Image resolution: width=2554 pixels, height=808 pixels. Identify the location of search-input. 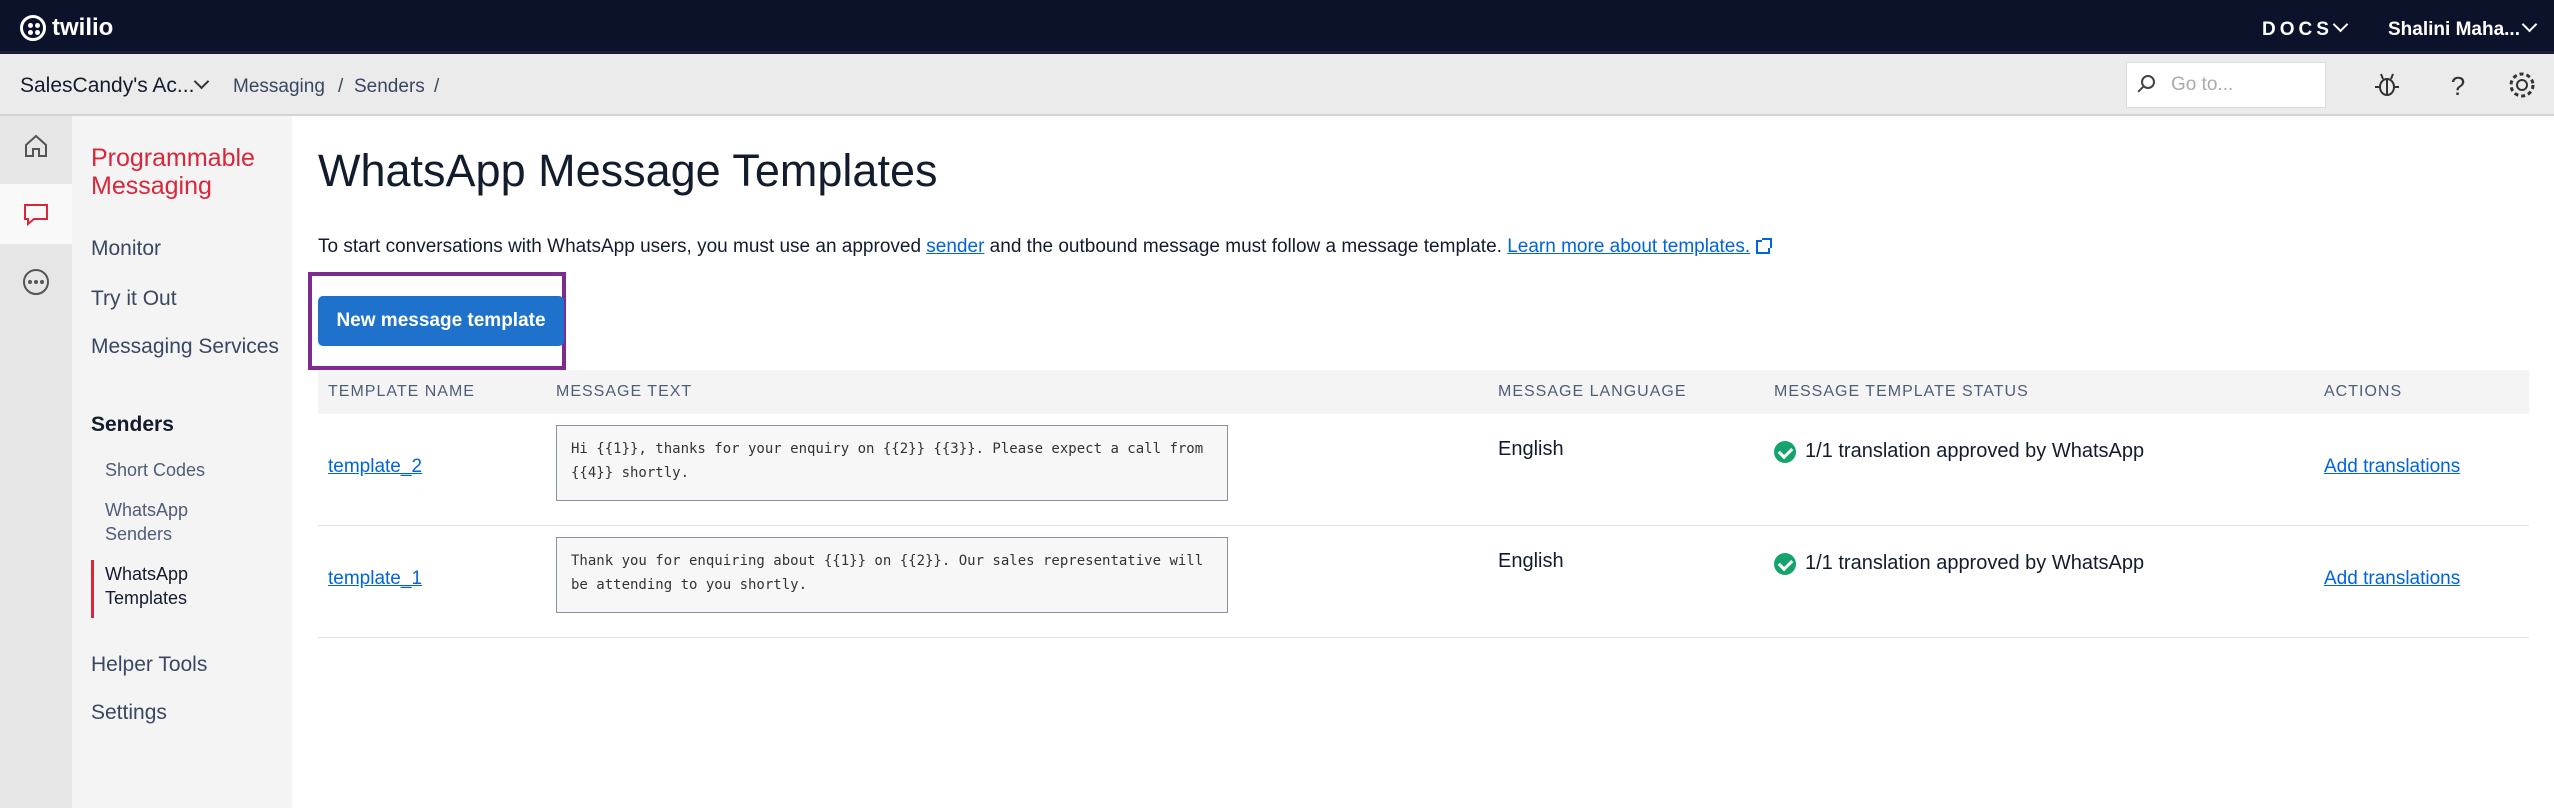
(2241, 85).